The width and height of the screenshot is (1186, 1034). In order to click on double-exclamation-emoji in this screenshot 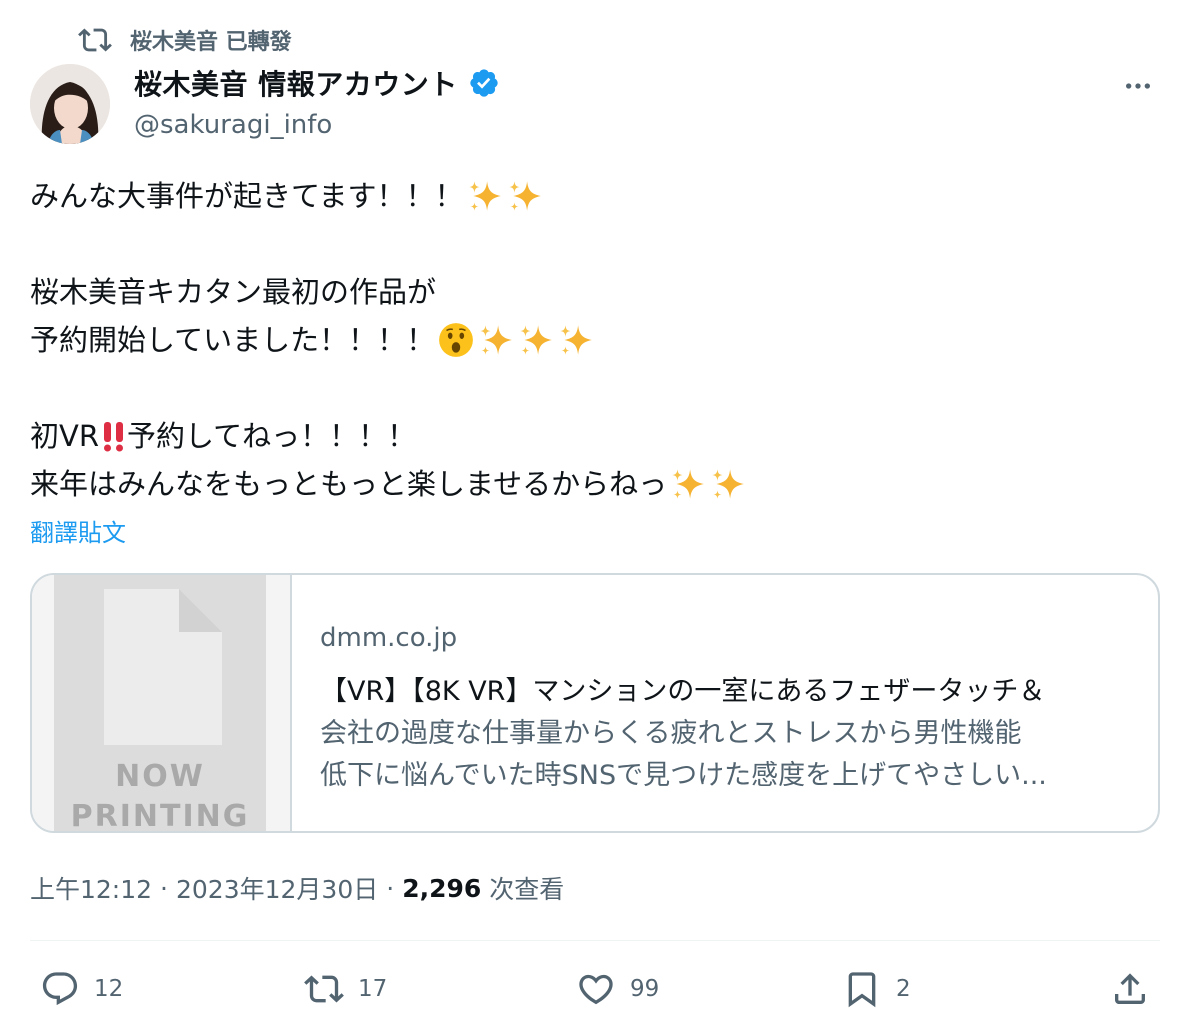, I will do `click(114, 436)`.